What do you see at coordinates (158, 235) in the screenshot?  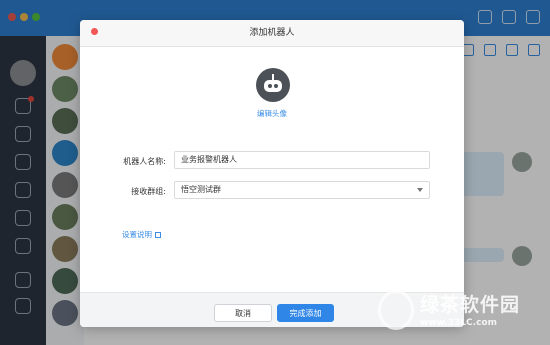 I see `external-link-icon` at bounding box center [158, 235].